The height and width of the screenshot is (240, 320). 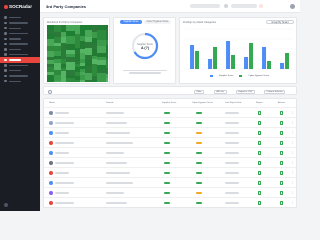 What do you see at coordinates (281, 103) in the screenshot?
I see `column-header: Actions` at bounding box center [281, 103].